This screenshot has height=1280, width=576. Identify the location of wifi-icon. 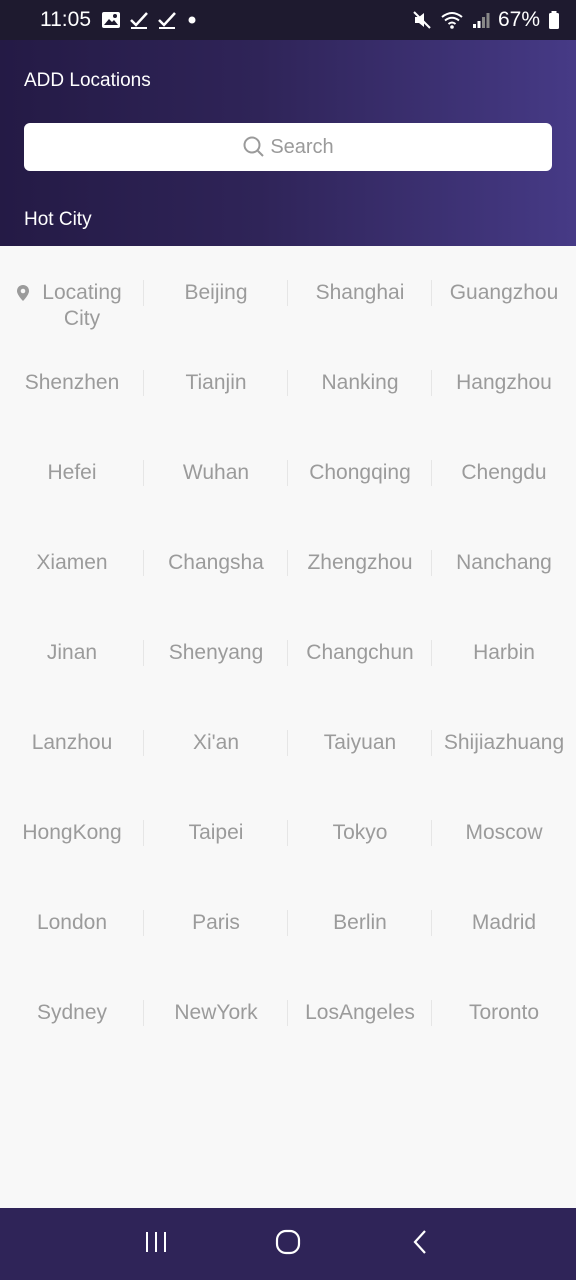
(452, 20).